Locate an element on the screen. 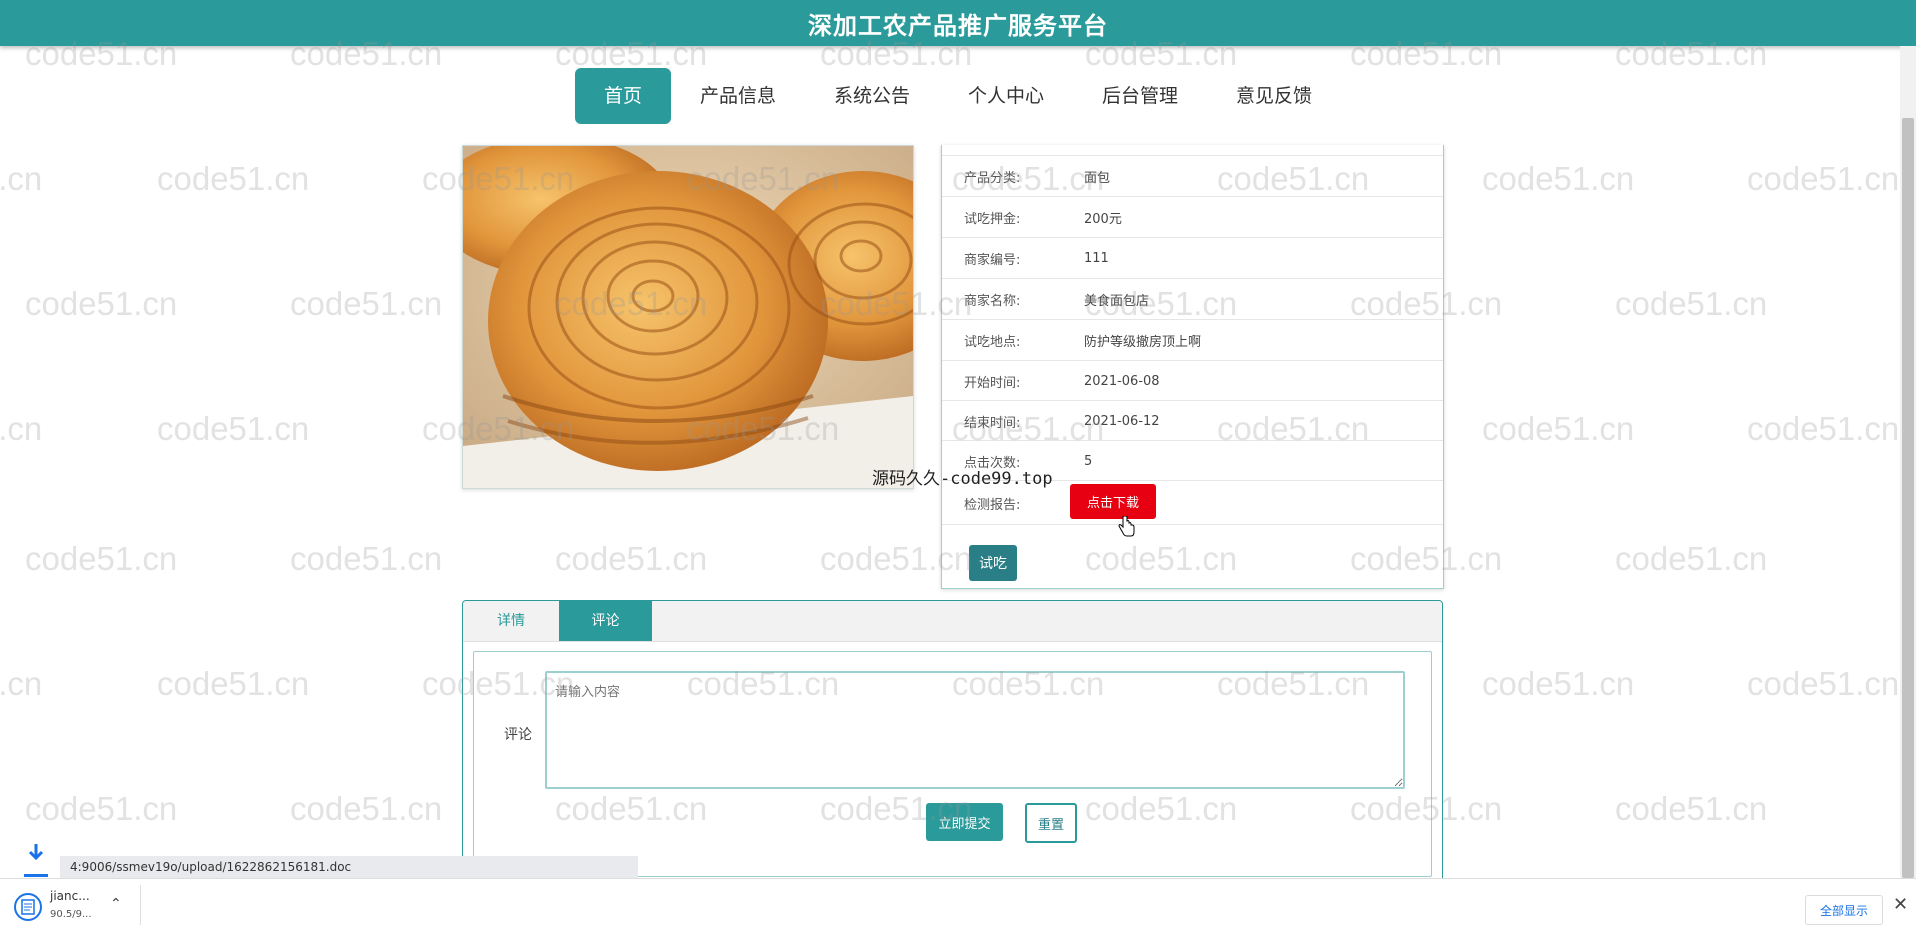 This screenshot has height=933, width=1916. close-icon: ✕ is located at coordinates (1900, 904).